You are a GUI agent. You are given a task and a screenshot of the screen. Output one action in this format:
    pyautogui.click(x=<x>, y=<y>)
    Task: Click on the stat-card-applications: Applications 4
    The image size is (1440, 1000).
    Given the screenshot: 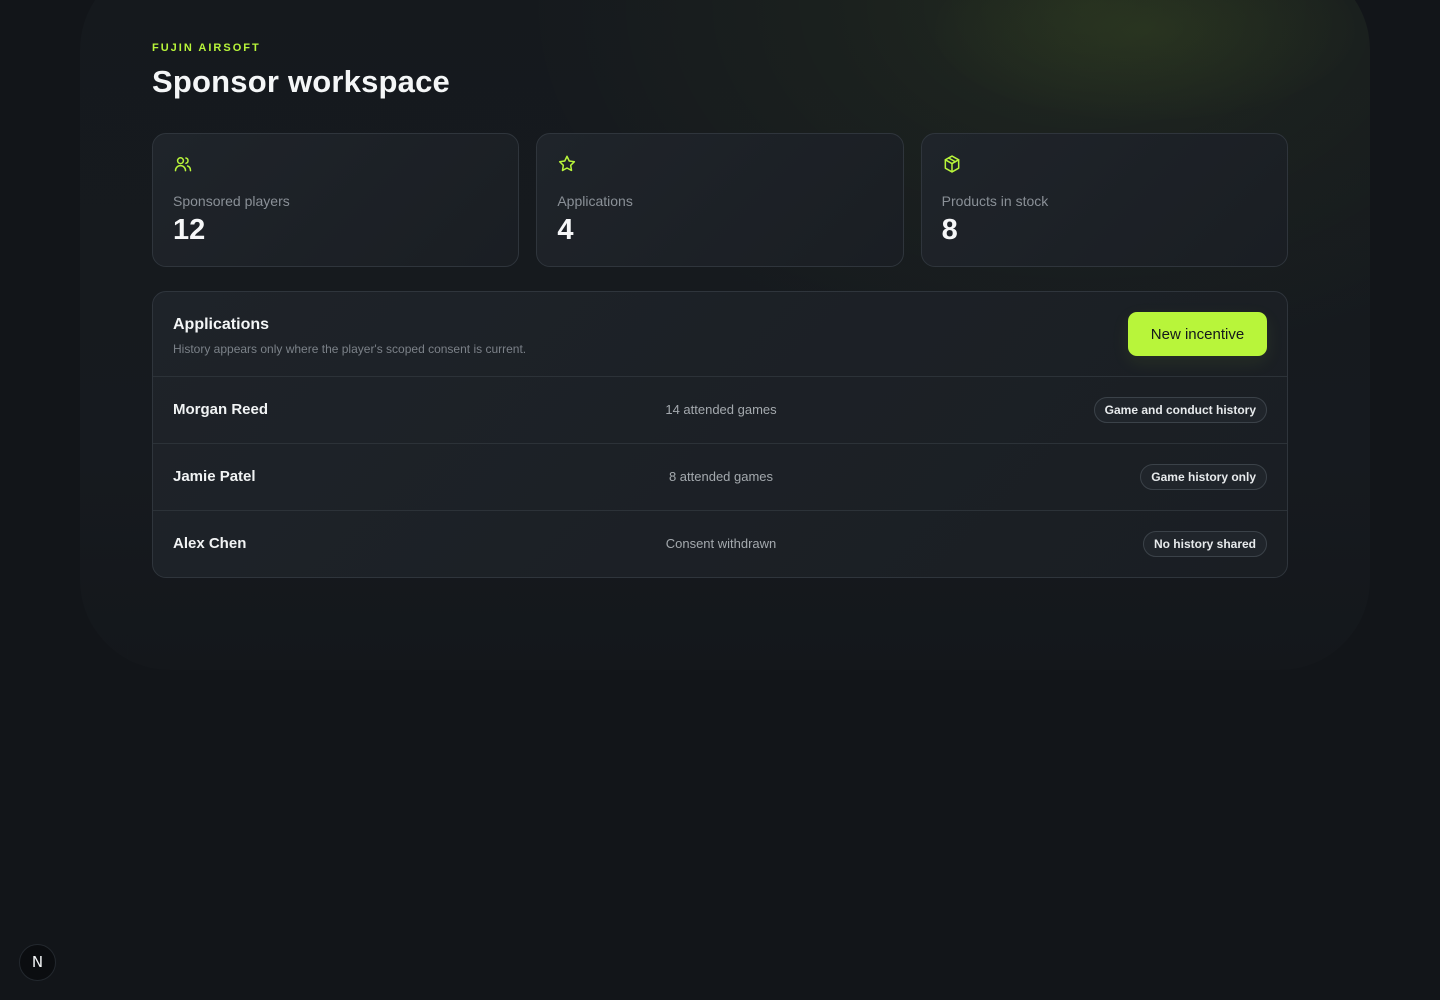 What is the action you would take?
    pyautogui.click(x=720, y=200)
    